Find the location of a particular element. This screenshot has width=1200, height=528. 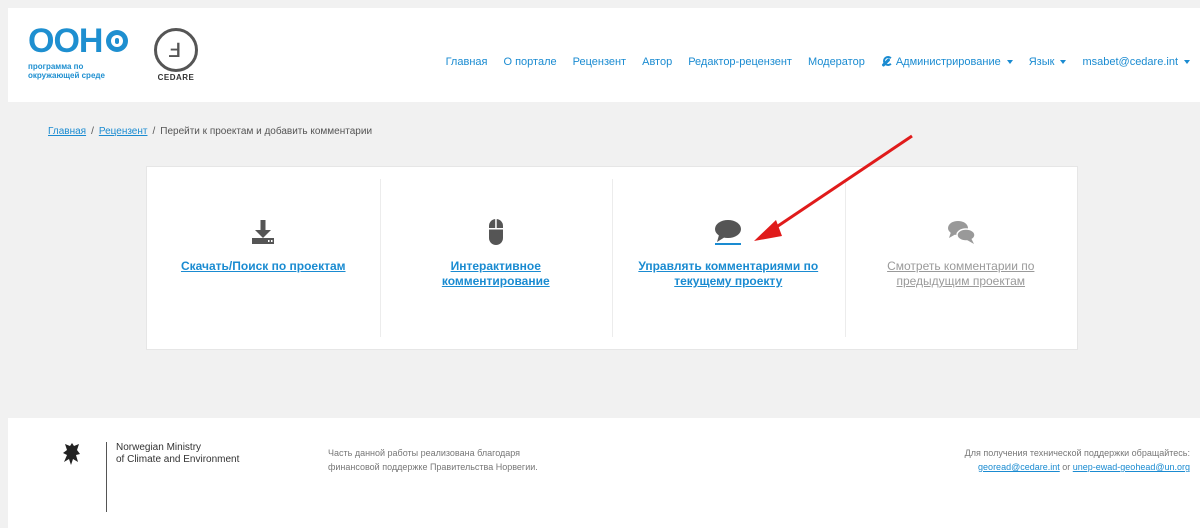

card-download-search: Скачать/Поиск по проектам is located at coordinates (263, 258).